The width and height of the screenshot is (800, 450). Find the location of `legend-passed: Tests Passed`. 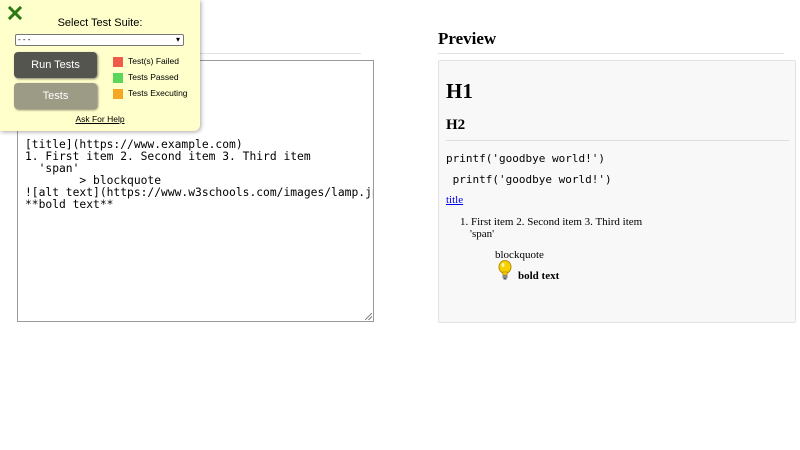

legend-passed: Tests Passed is located at coordinates (146, 77).